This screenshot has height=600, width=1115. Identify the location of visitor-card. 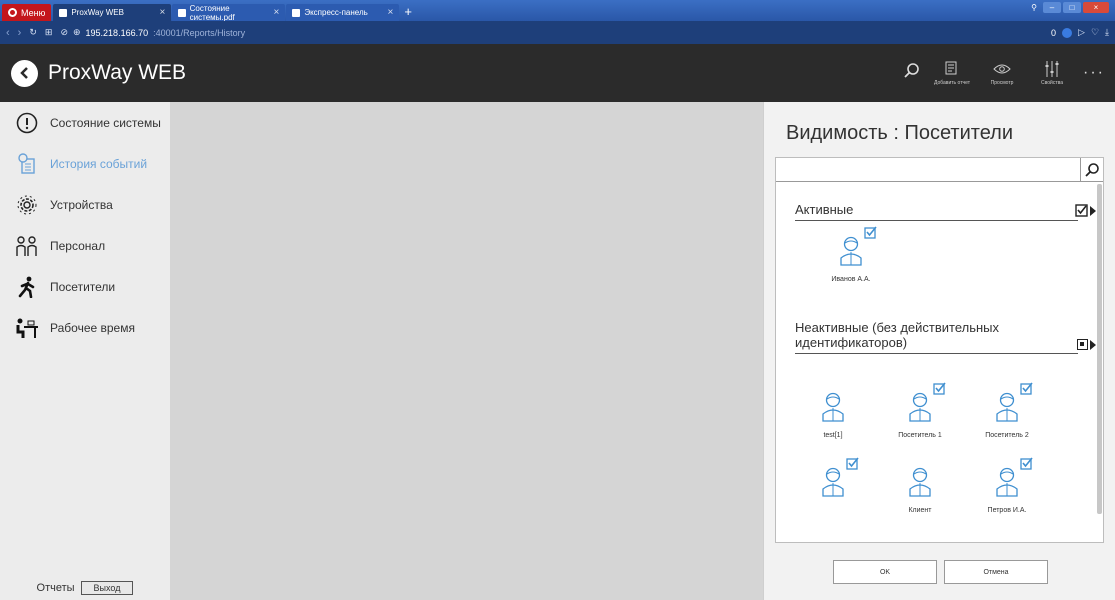
(833, 482).